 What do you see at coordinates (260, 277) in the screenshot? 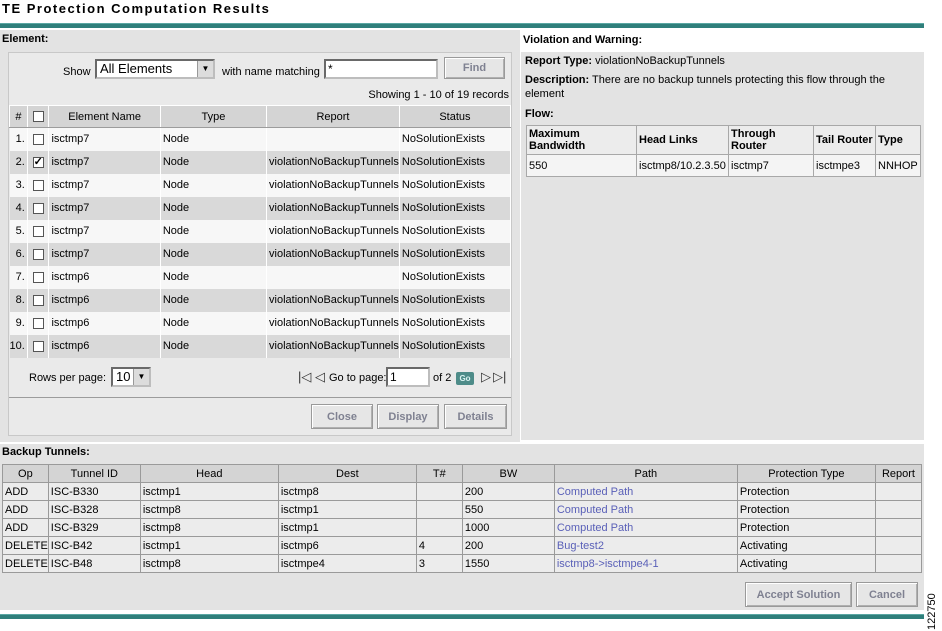
I see `table-row: 7. isctmp6 Node NoSolutionExists` at bounding box center [260, 277].